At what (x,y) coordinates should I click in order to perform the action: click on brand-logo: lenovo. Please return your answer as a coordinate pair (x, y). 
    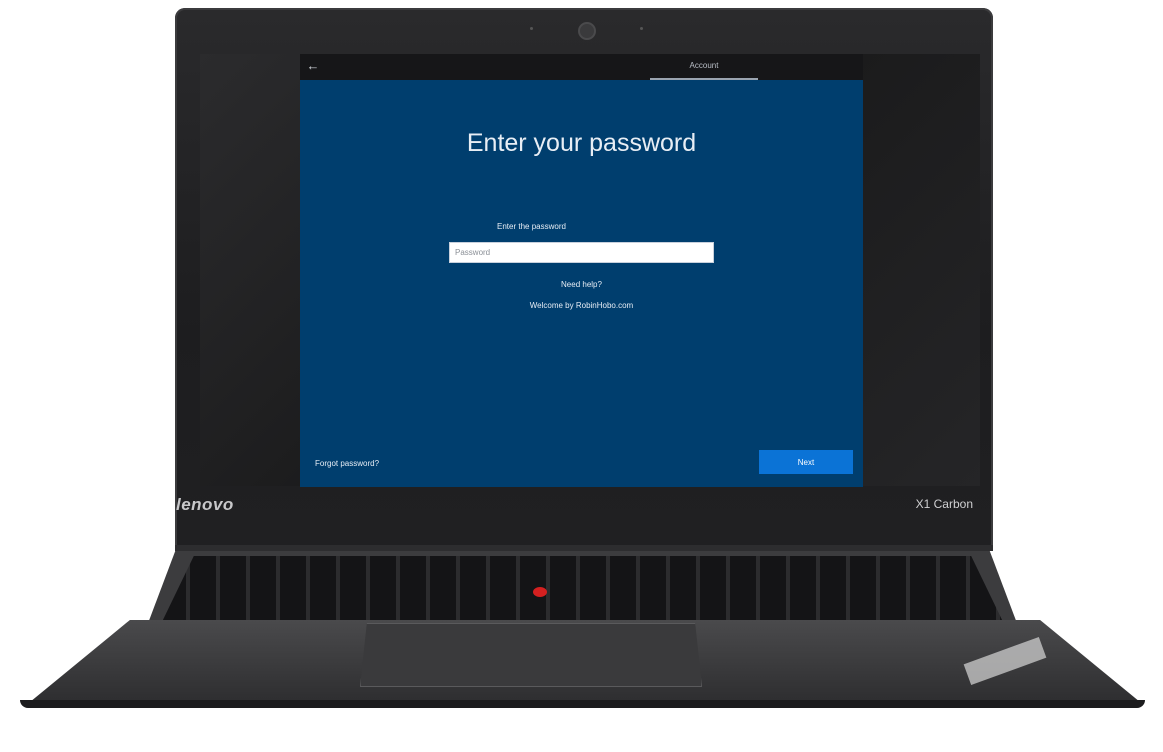
    Looking at the image, I should click on (205, 504).